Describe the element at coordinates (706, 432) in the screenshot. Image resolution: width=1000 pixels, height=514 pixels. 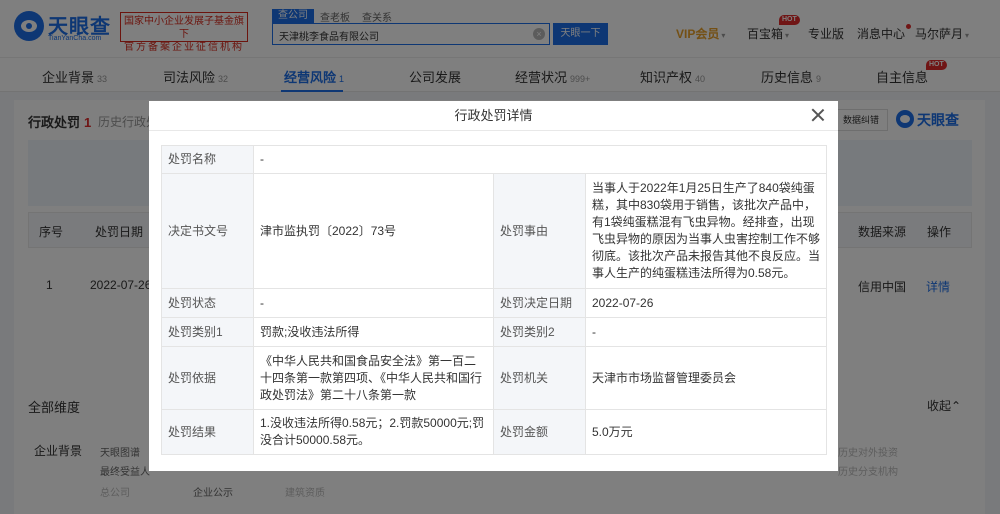
I see `field-value: 5.0万元` at that location.